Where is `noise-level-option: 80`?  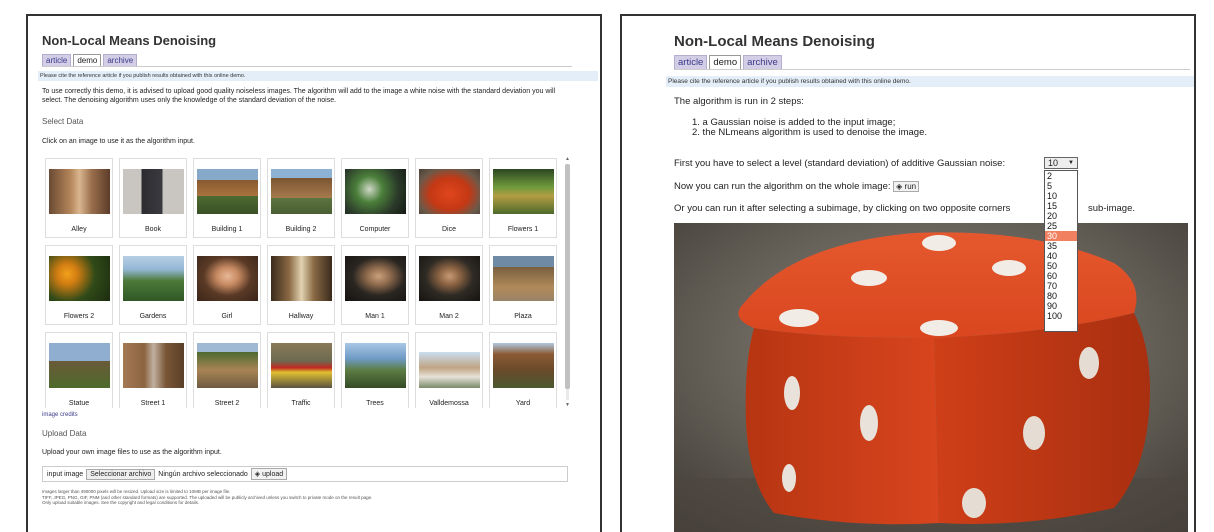 noise-level-option: 80 is located at coordinates (1061, 296).